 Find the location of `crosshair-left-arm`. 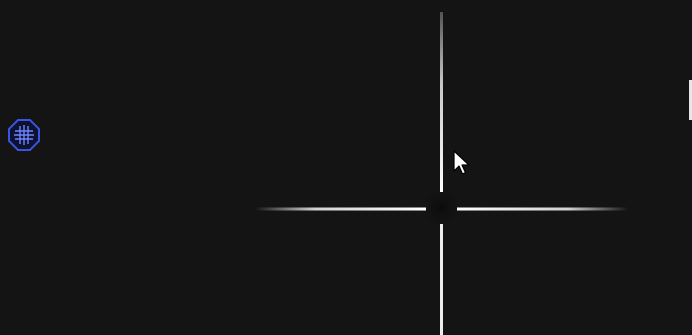

crosshair-left-arm is located at coordinates (340, 209).